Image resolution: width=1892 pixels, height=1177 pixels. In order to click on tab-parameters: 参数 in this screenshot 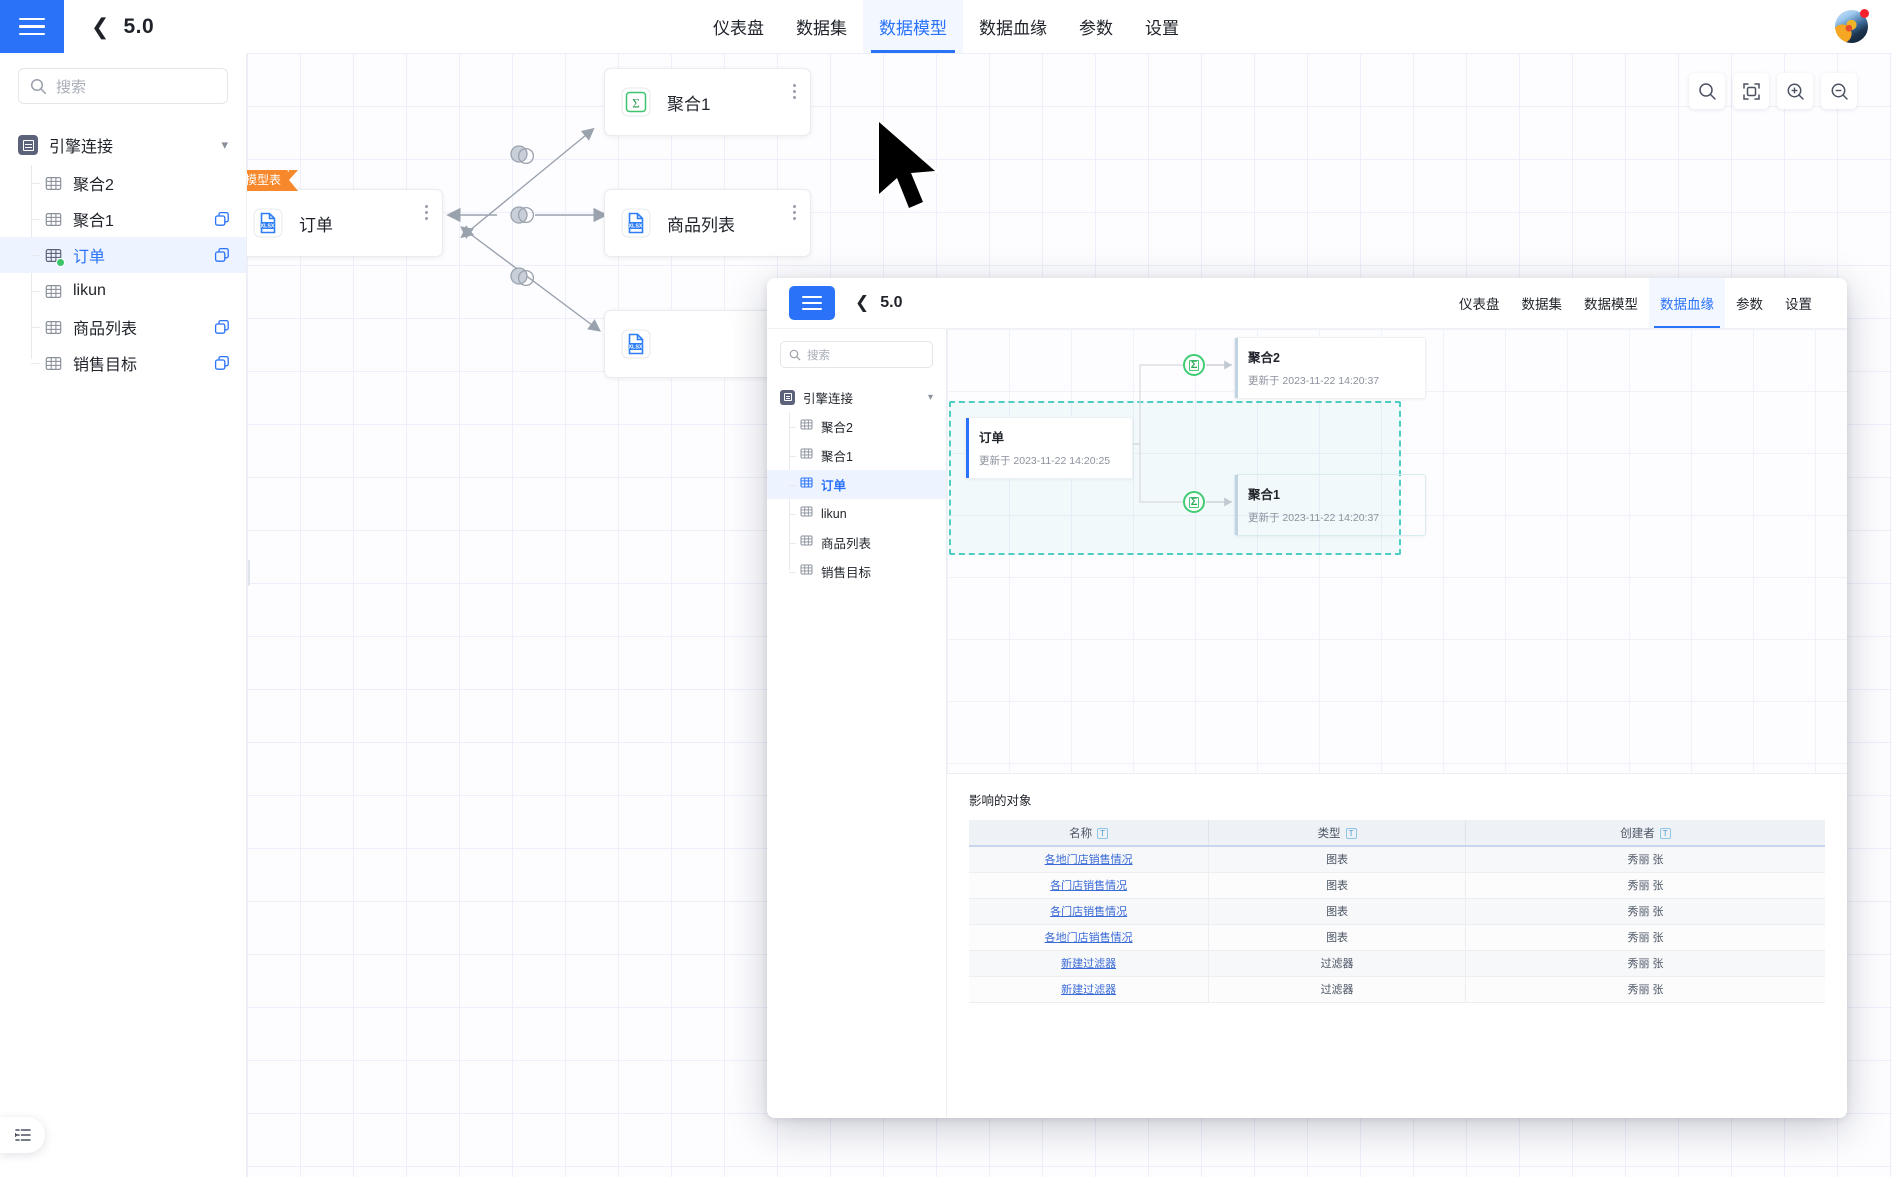, I will do `click(1096, 26)`.